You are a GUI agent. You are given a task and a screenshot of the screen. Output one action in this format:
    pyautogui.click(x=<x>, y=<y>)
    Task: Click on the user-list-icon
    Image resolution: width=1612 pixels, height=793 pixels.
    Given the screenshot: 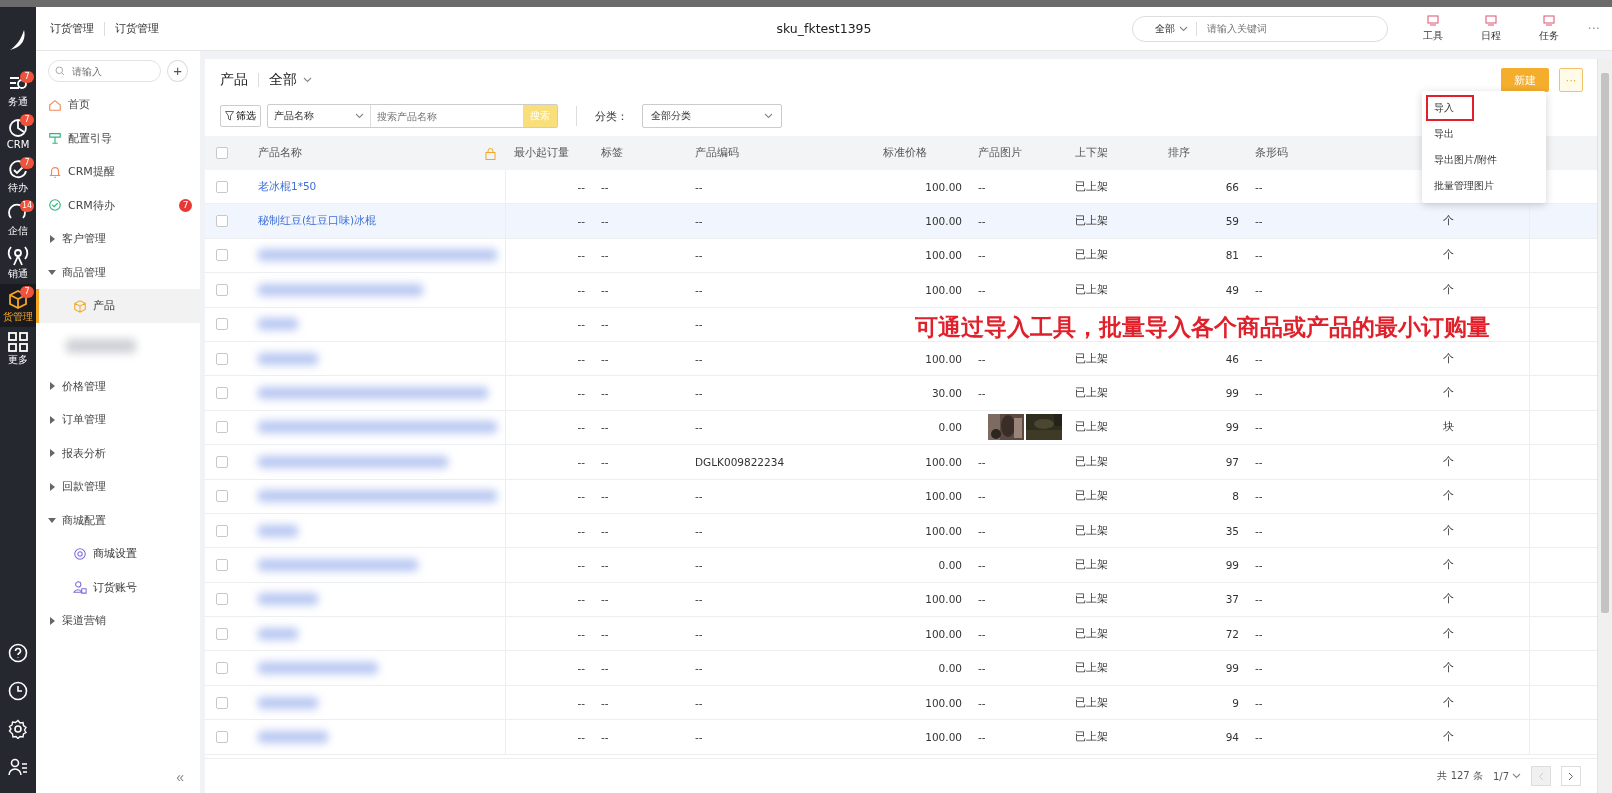 What is the action you would take?
    pyautogui.click(x=18, y=767)
    